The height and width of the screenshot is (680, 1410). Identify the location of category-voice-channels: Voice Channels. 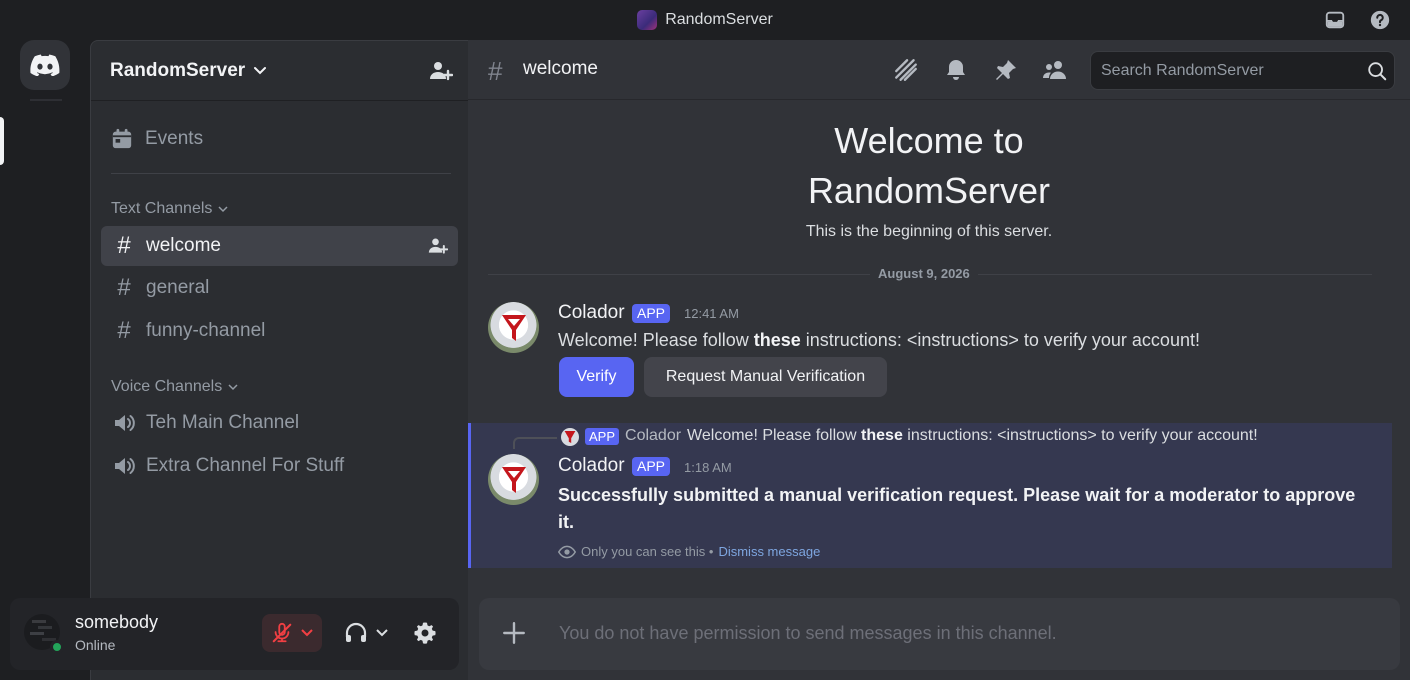
(174, 387).